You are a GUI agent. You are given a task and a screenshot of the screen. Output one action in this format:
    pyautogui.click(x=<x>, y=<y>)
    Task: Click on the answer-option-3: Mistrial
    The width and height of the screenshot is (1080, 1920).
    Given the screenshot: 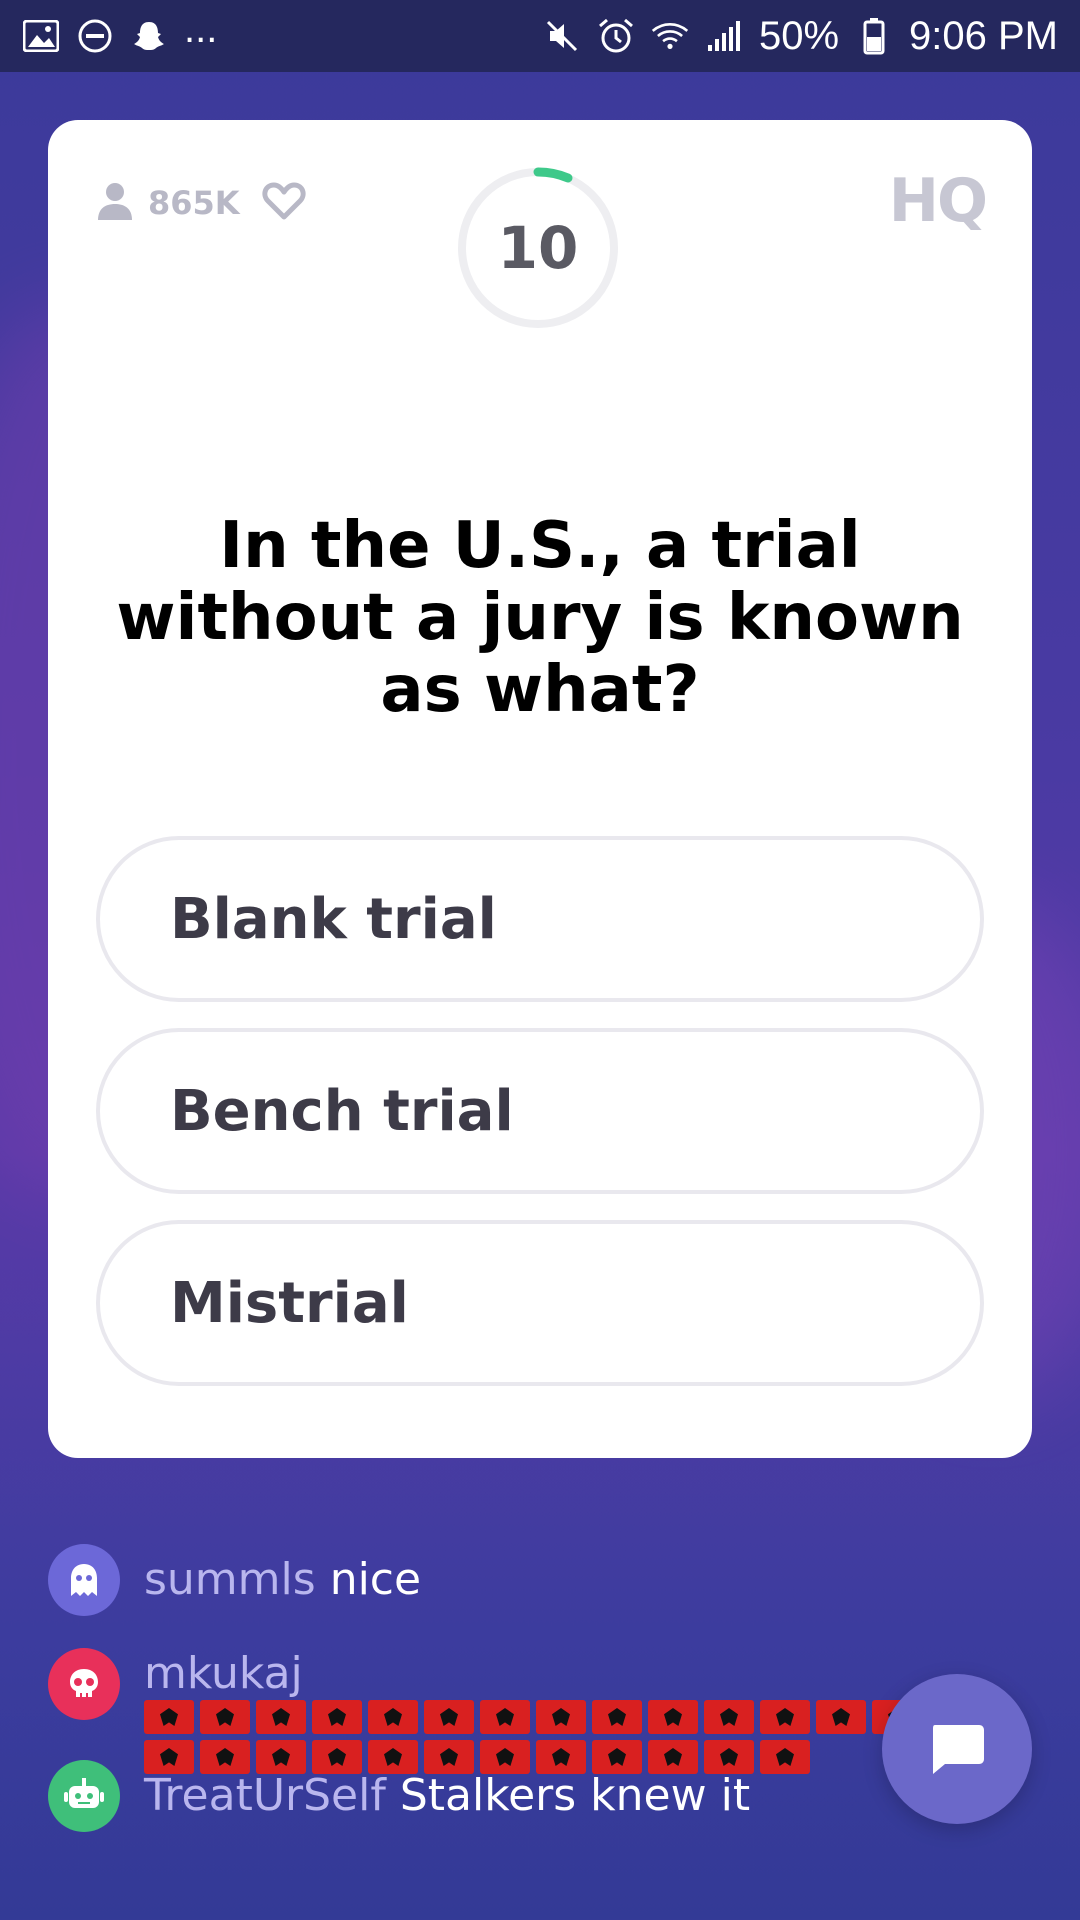 What is the action you would take?
    pyautogui.click(x=540, y=1303)
    